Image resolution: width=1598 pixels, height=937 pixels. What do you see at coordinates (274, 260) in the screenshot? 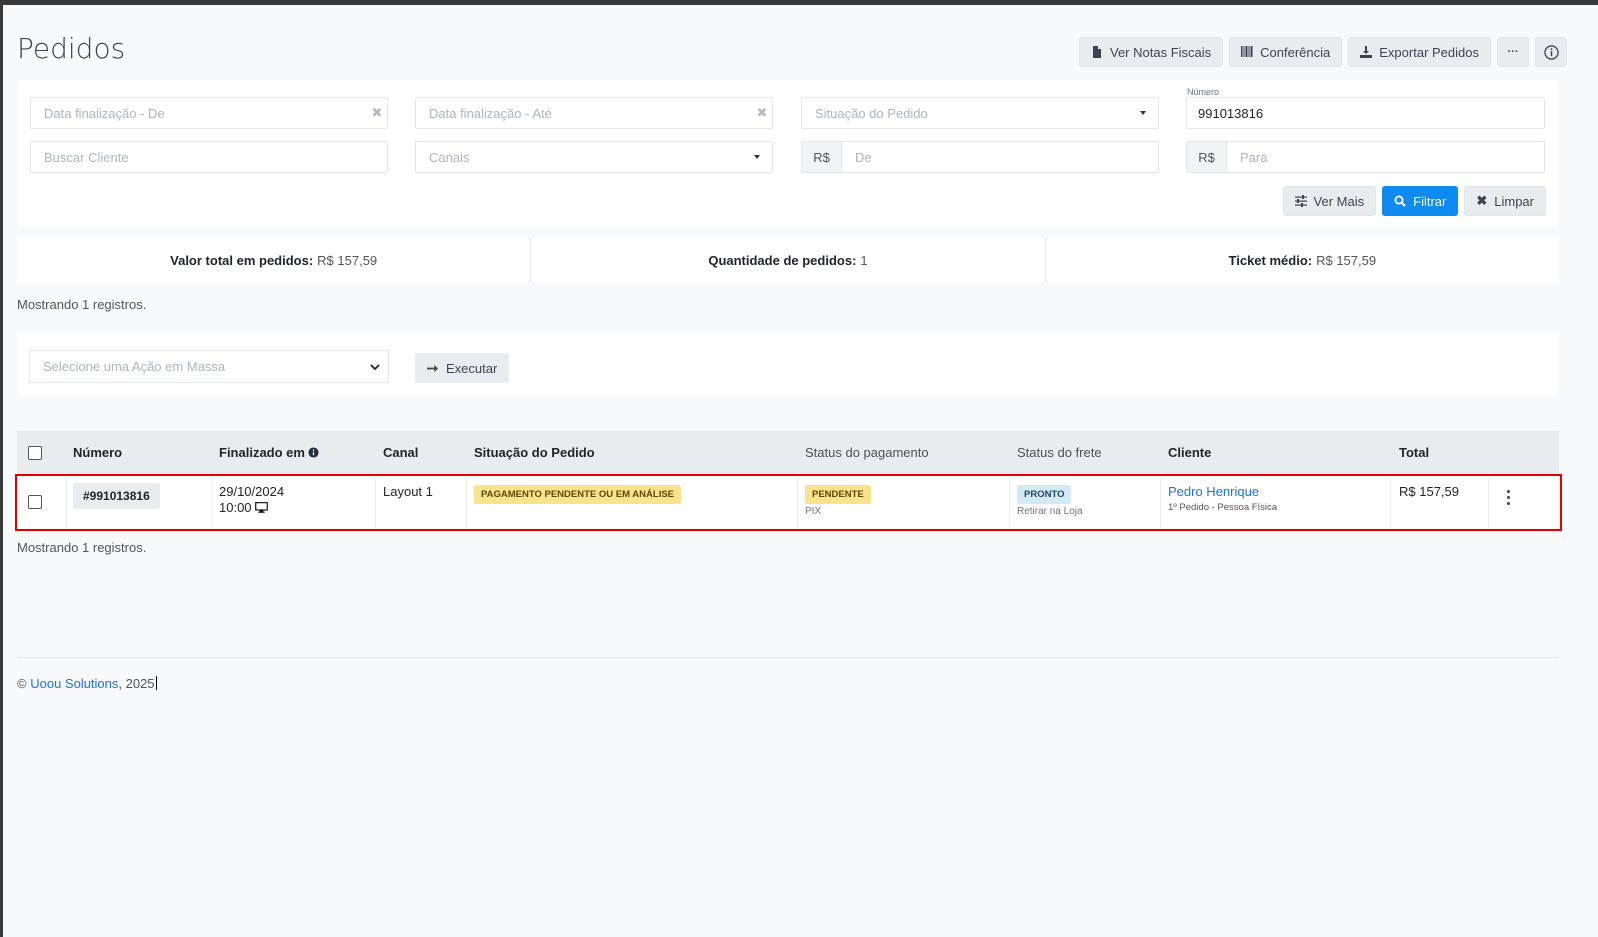
I see `summary-total: Valor total em pedidos: R$ 157,59` at bounding box center [274, 260].